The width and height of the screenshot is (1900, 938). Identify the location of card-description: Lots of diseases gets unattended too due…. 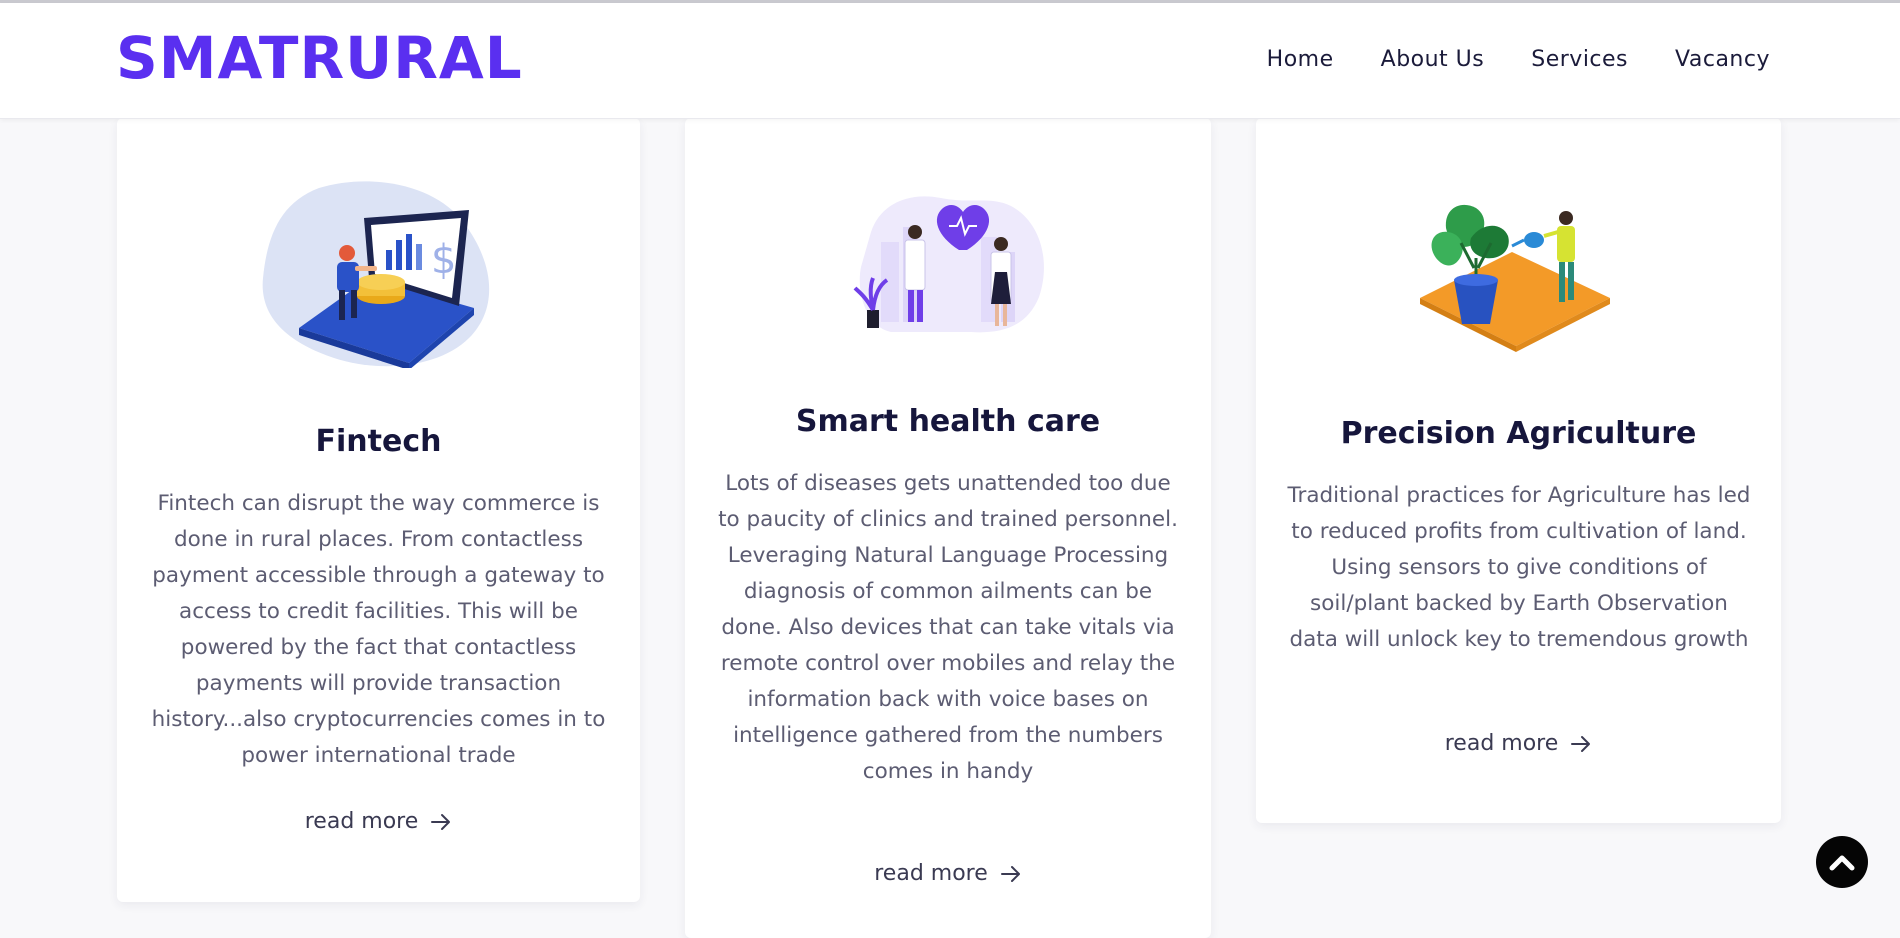
(948, 627).